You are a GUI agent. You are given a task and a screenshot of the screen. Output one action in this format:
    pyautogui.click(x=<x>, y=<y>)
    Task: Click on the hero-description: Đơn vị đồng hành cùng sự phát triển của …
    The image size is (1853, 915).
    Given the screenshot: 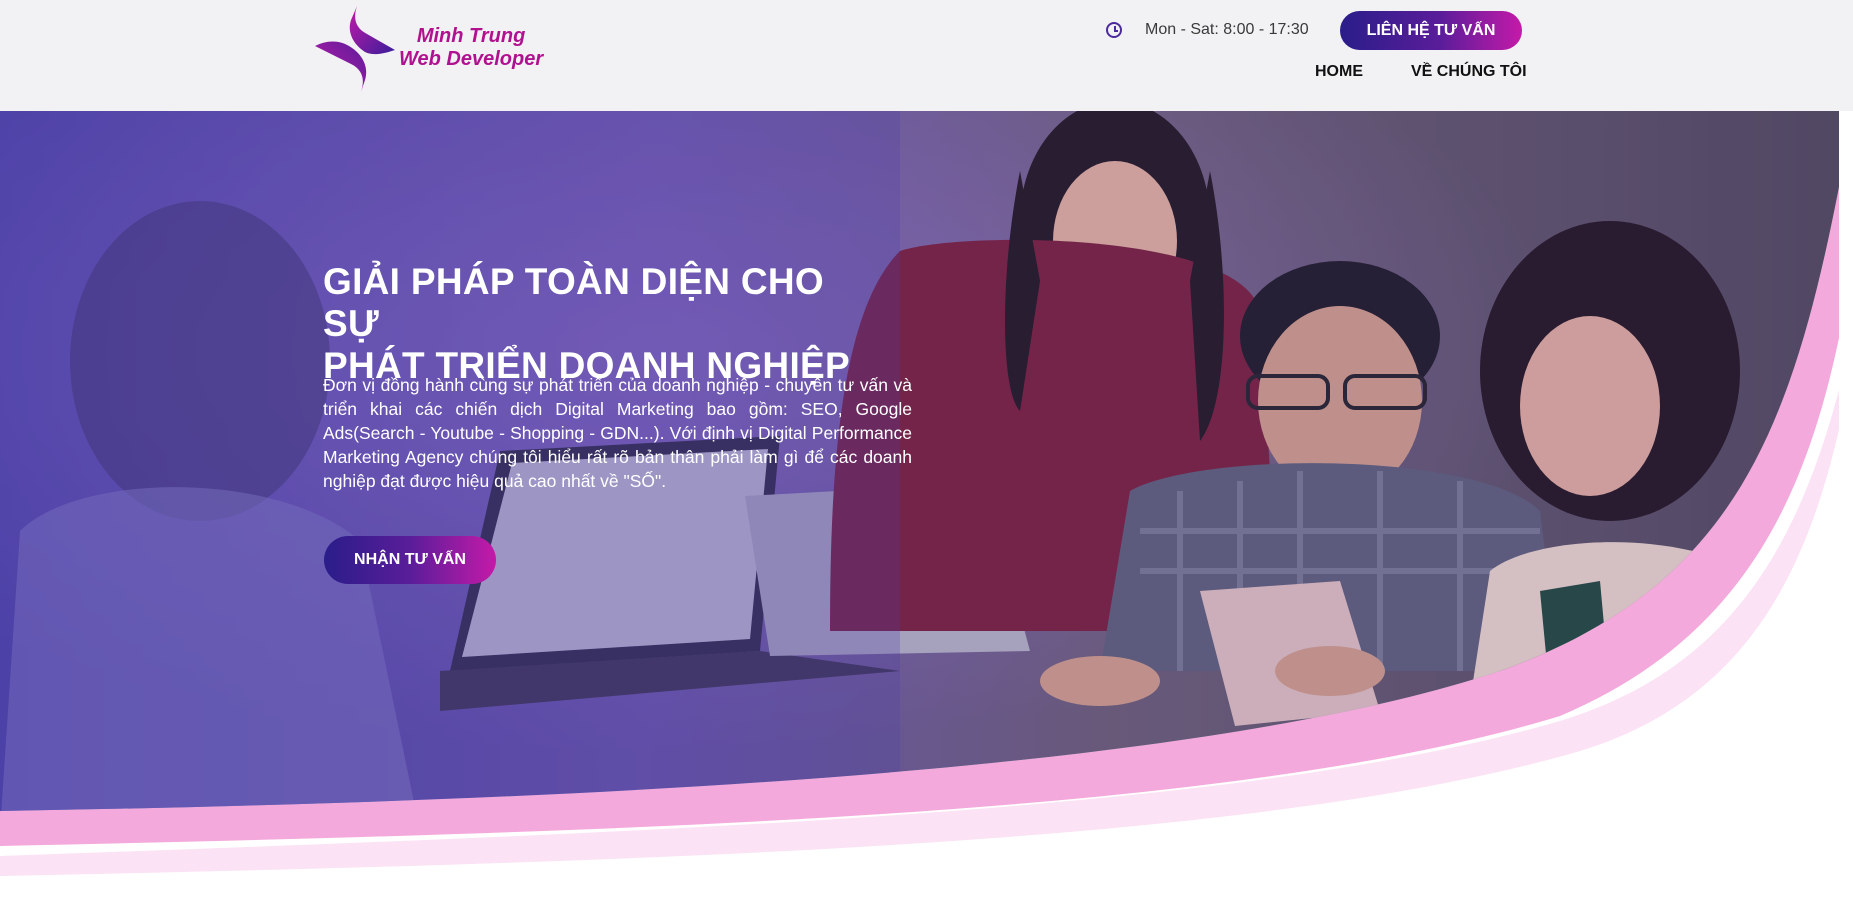 What is the action you would take?
    pyautogui.click(x=617, y=433)
    